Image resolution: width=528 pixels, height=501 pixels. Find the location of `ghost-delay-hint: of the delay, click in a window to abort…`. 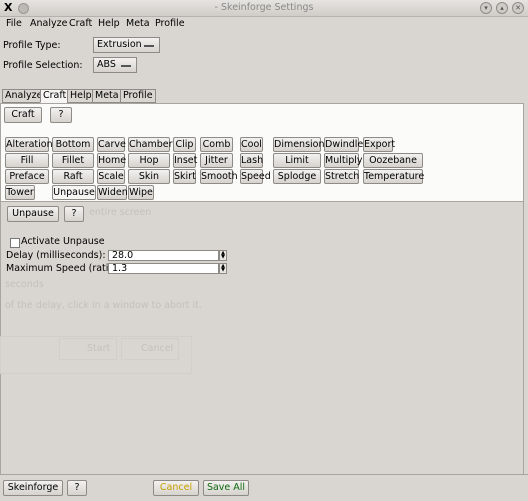

ghost-delay-hint: of the delay, click in a window to abort… is located at coordinates (103, 305).